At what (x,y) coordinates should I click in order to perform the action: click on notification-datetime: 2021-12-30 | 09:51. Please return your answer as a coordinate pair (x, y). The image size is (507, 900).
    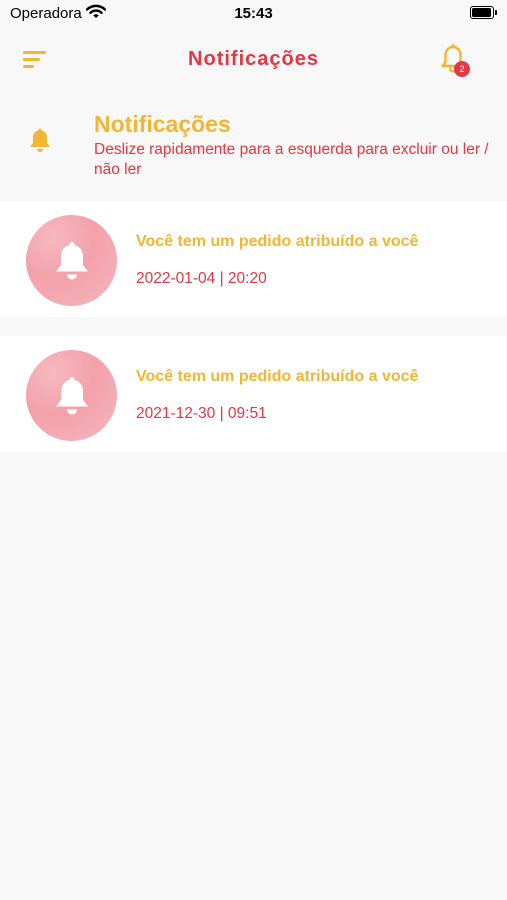
    Looking at the image, I should click on (201, 413).